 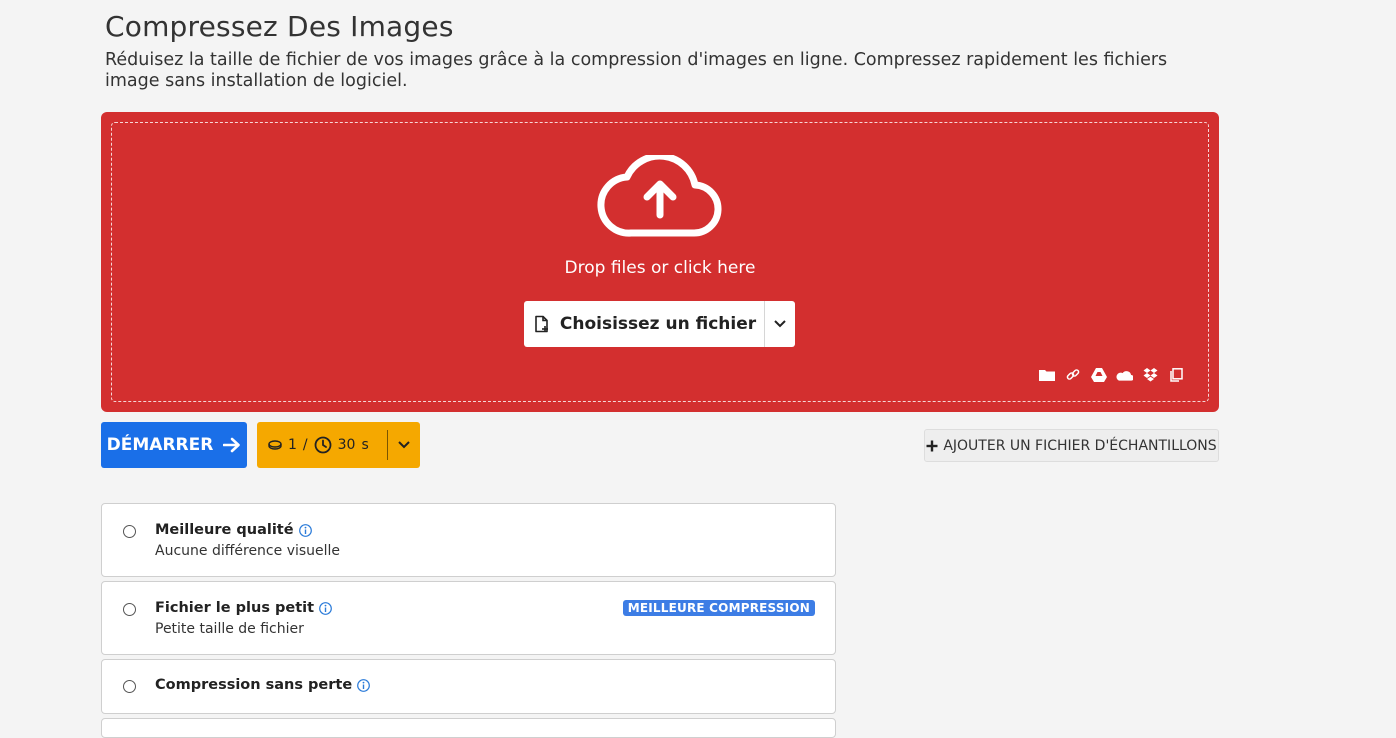 I want to click on choose-file-button: Choisissez un fichier, so click(x=644, y=324).